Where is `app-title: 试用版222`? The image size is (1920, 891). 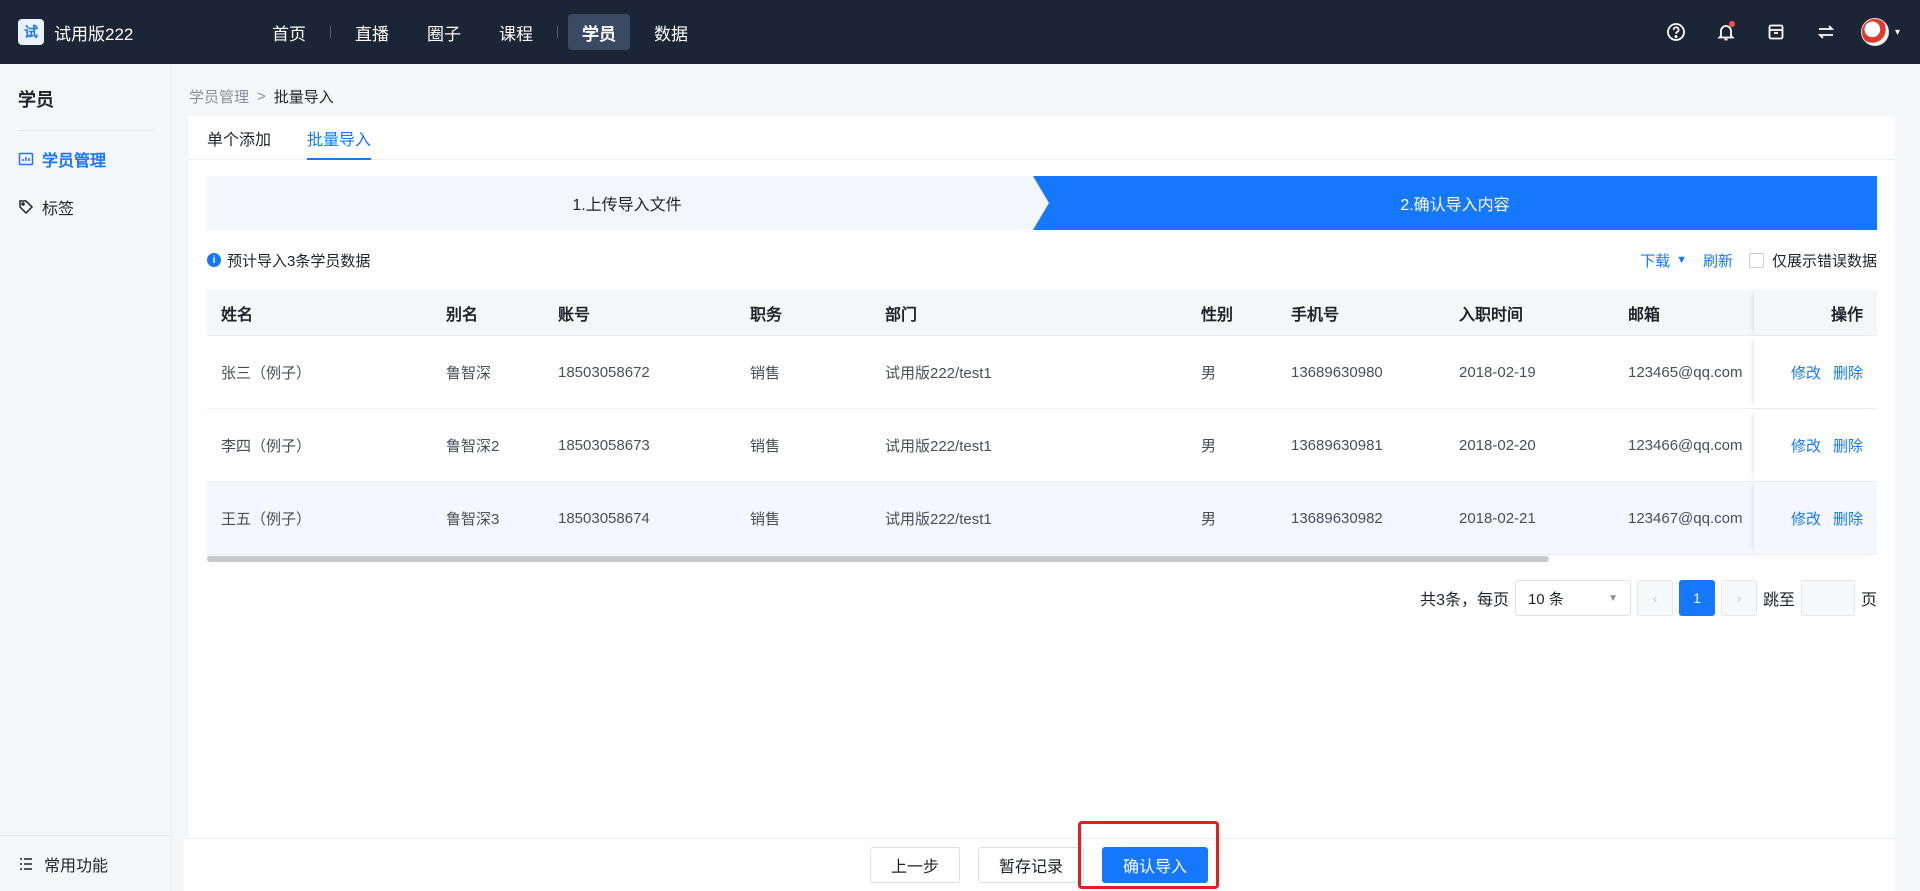
app-title: 试用版222 is located at coordinates (94, 34).